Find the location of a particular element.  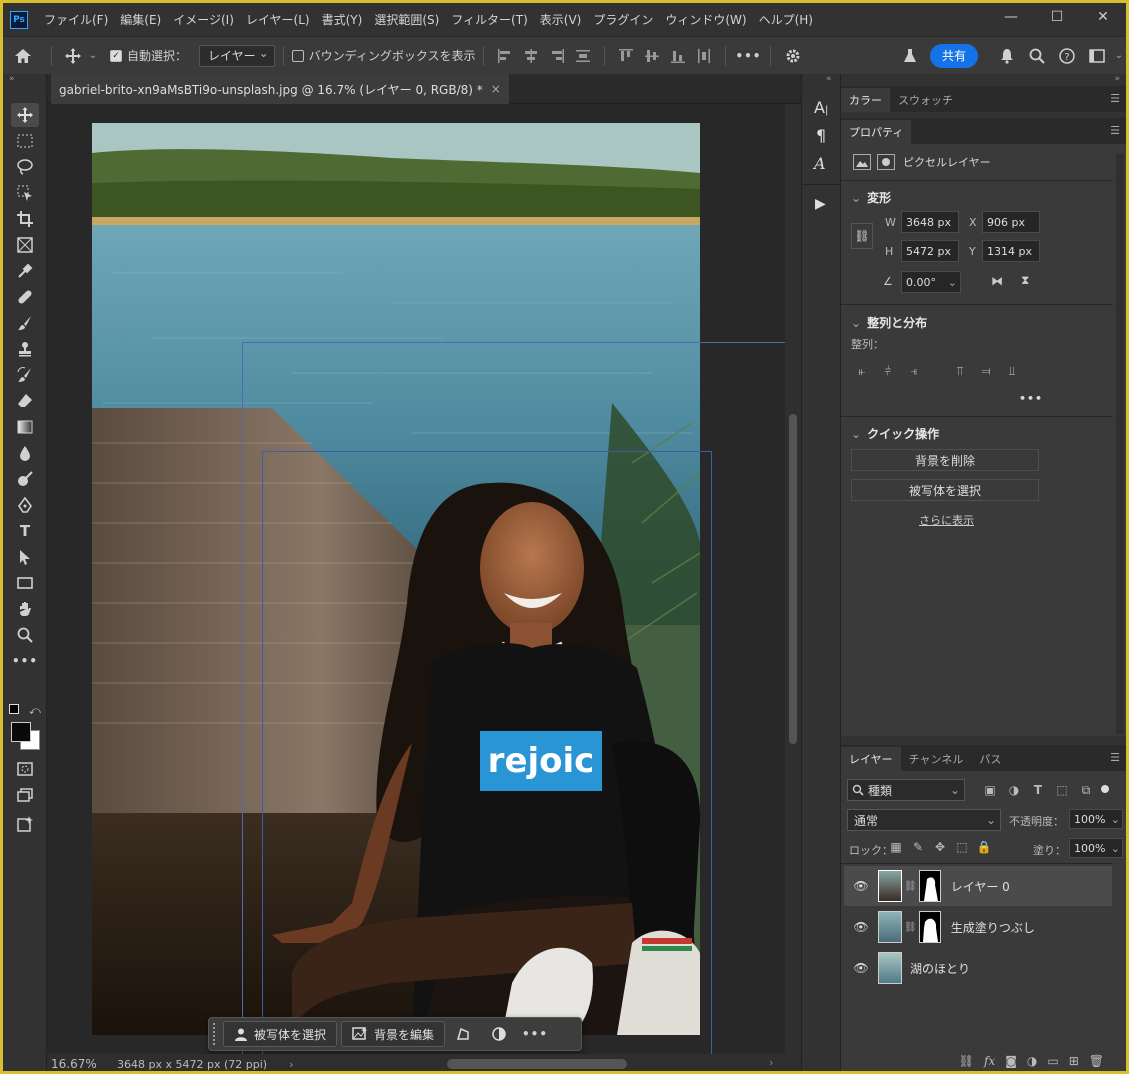

edit-background-button: 背景を編集 is located at coordinates (393, 1034).